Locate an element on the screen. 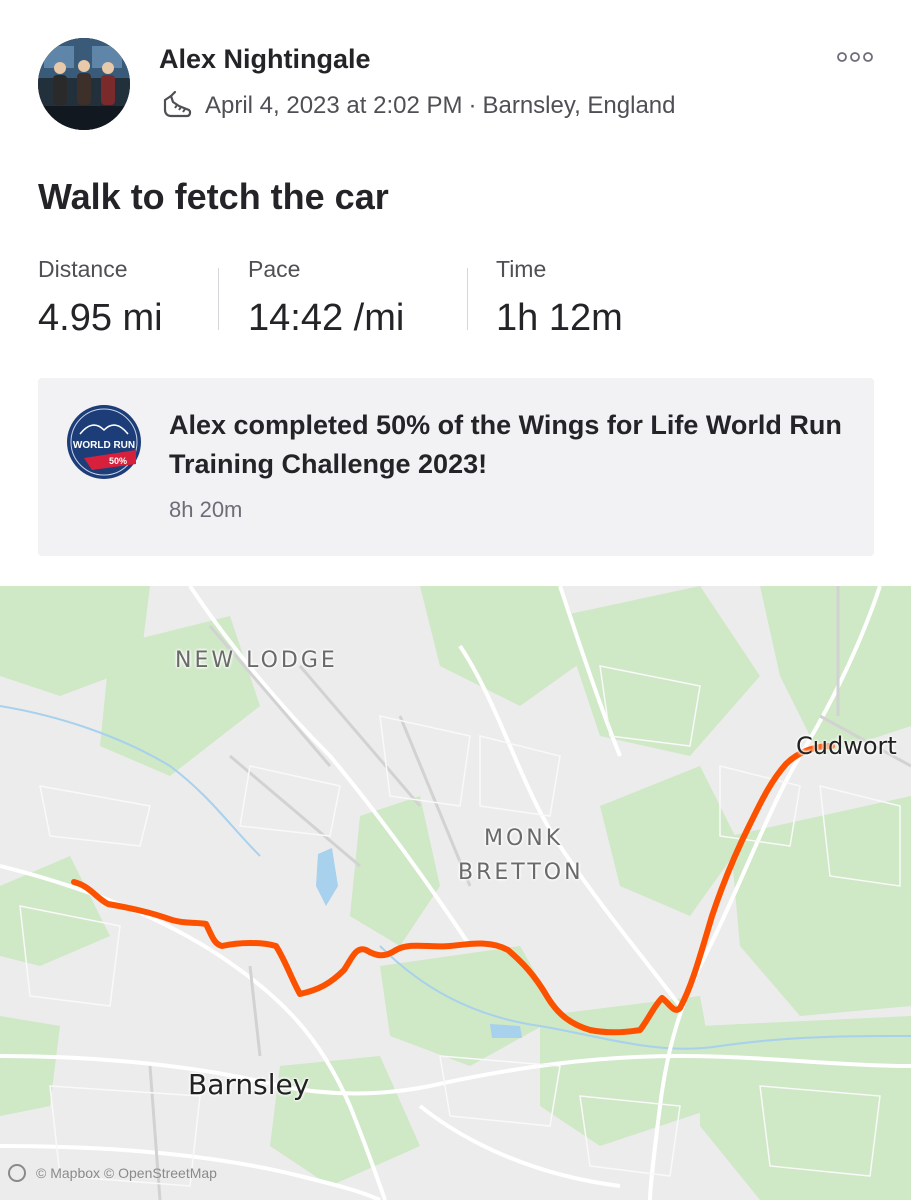 The height and width of the screenshot is (1200, 911). more-dots-icon is located at coordinates (855, 57).